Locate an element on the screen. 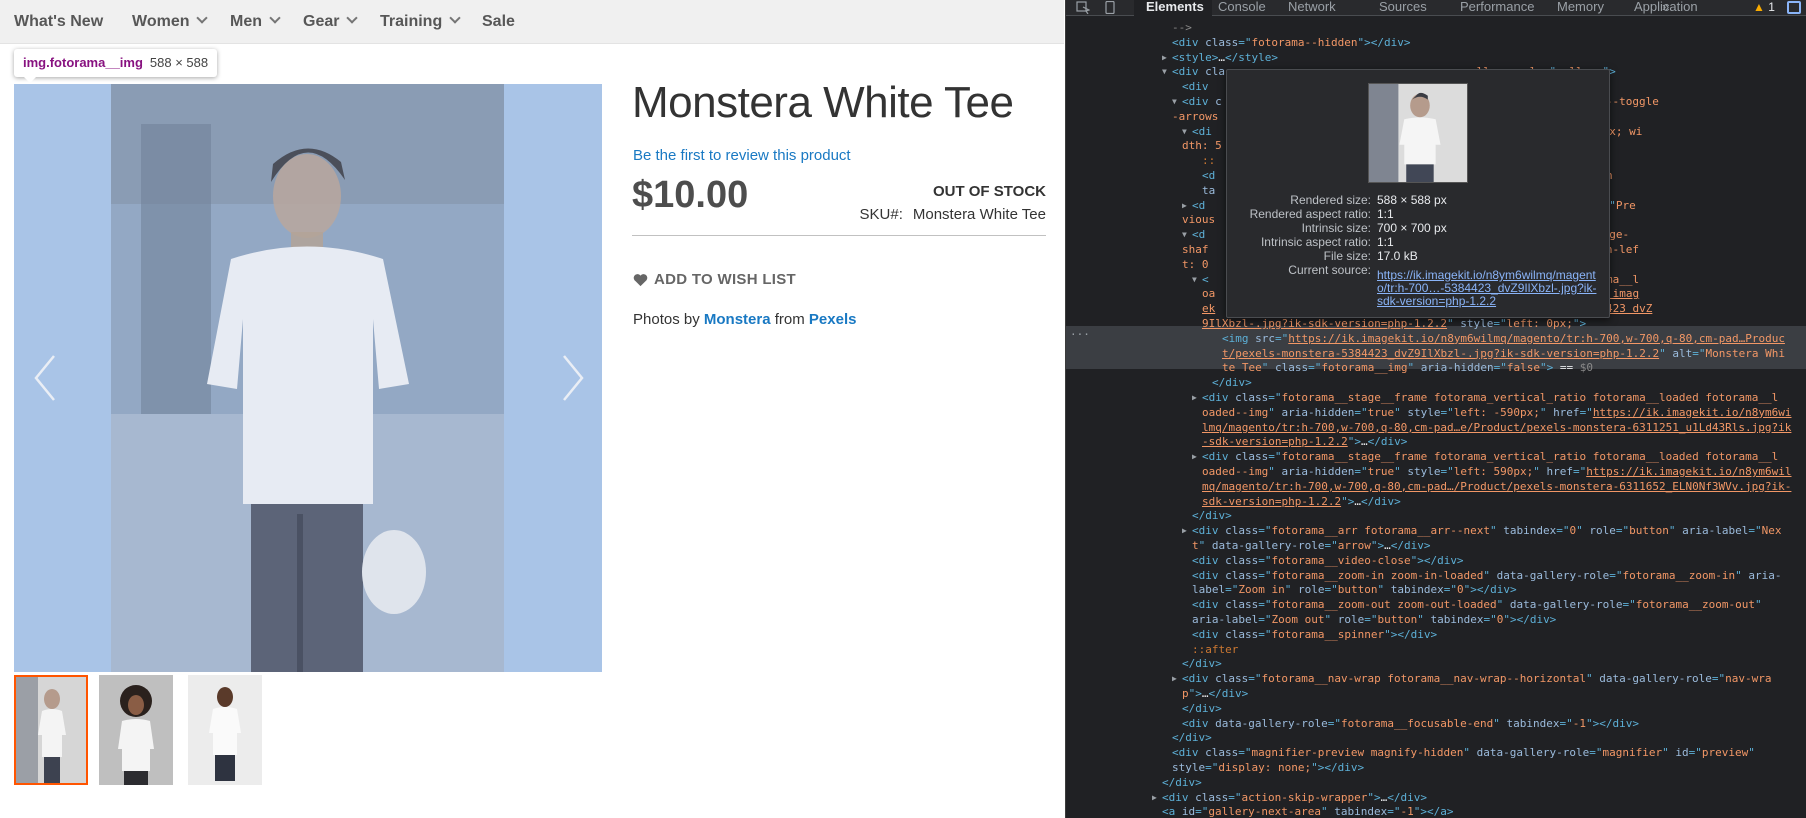 This screenshot has width=1806, height=818. dom-node-line: -sdk-version=php-1.2.2">…</div> is located at coordinates (1304, 442).